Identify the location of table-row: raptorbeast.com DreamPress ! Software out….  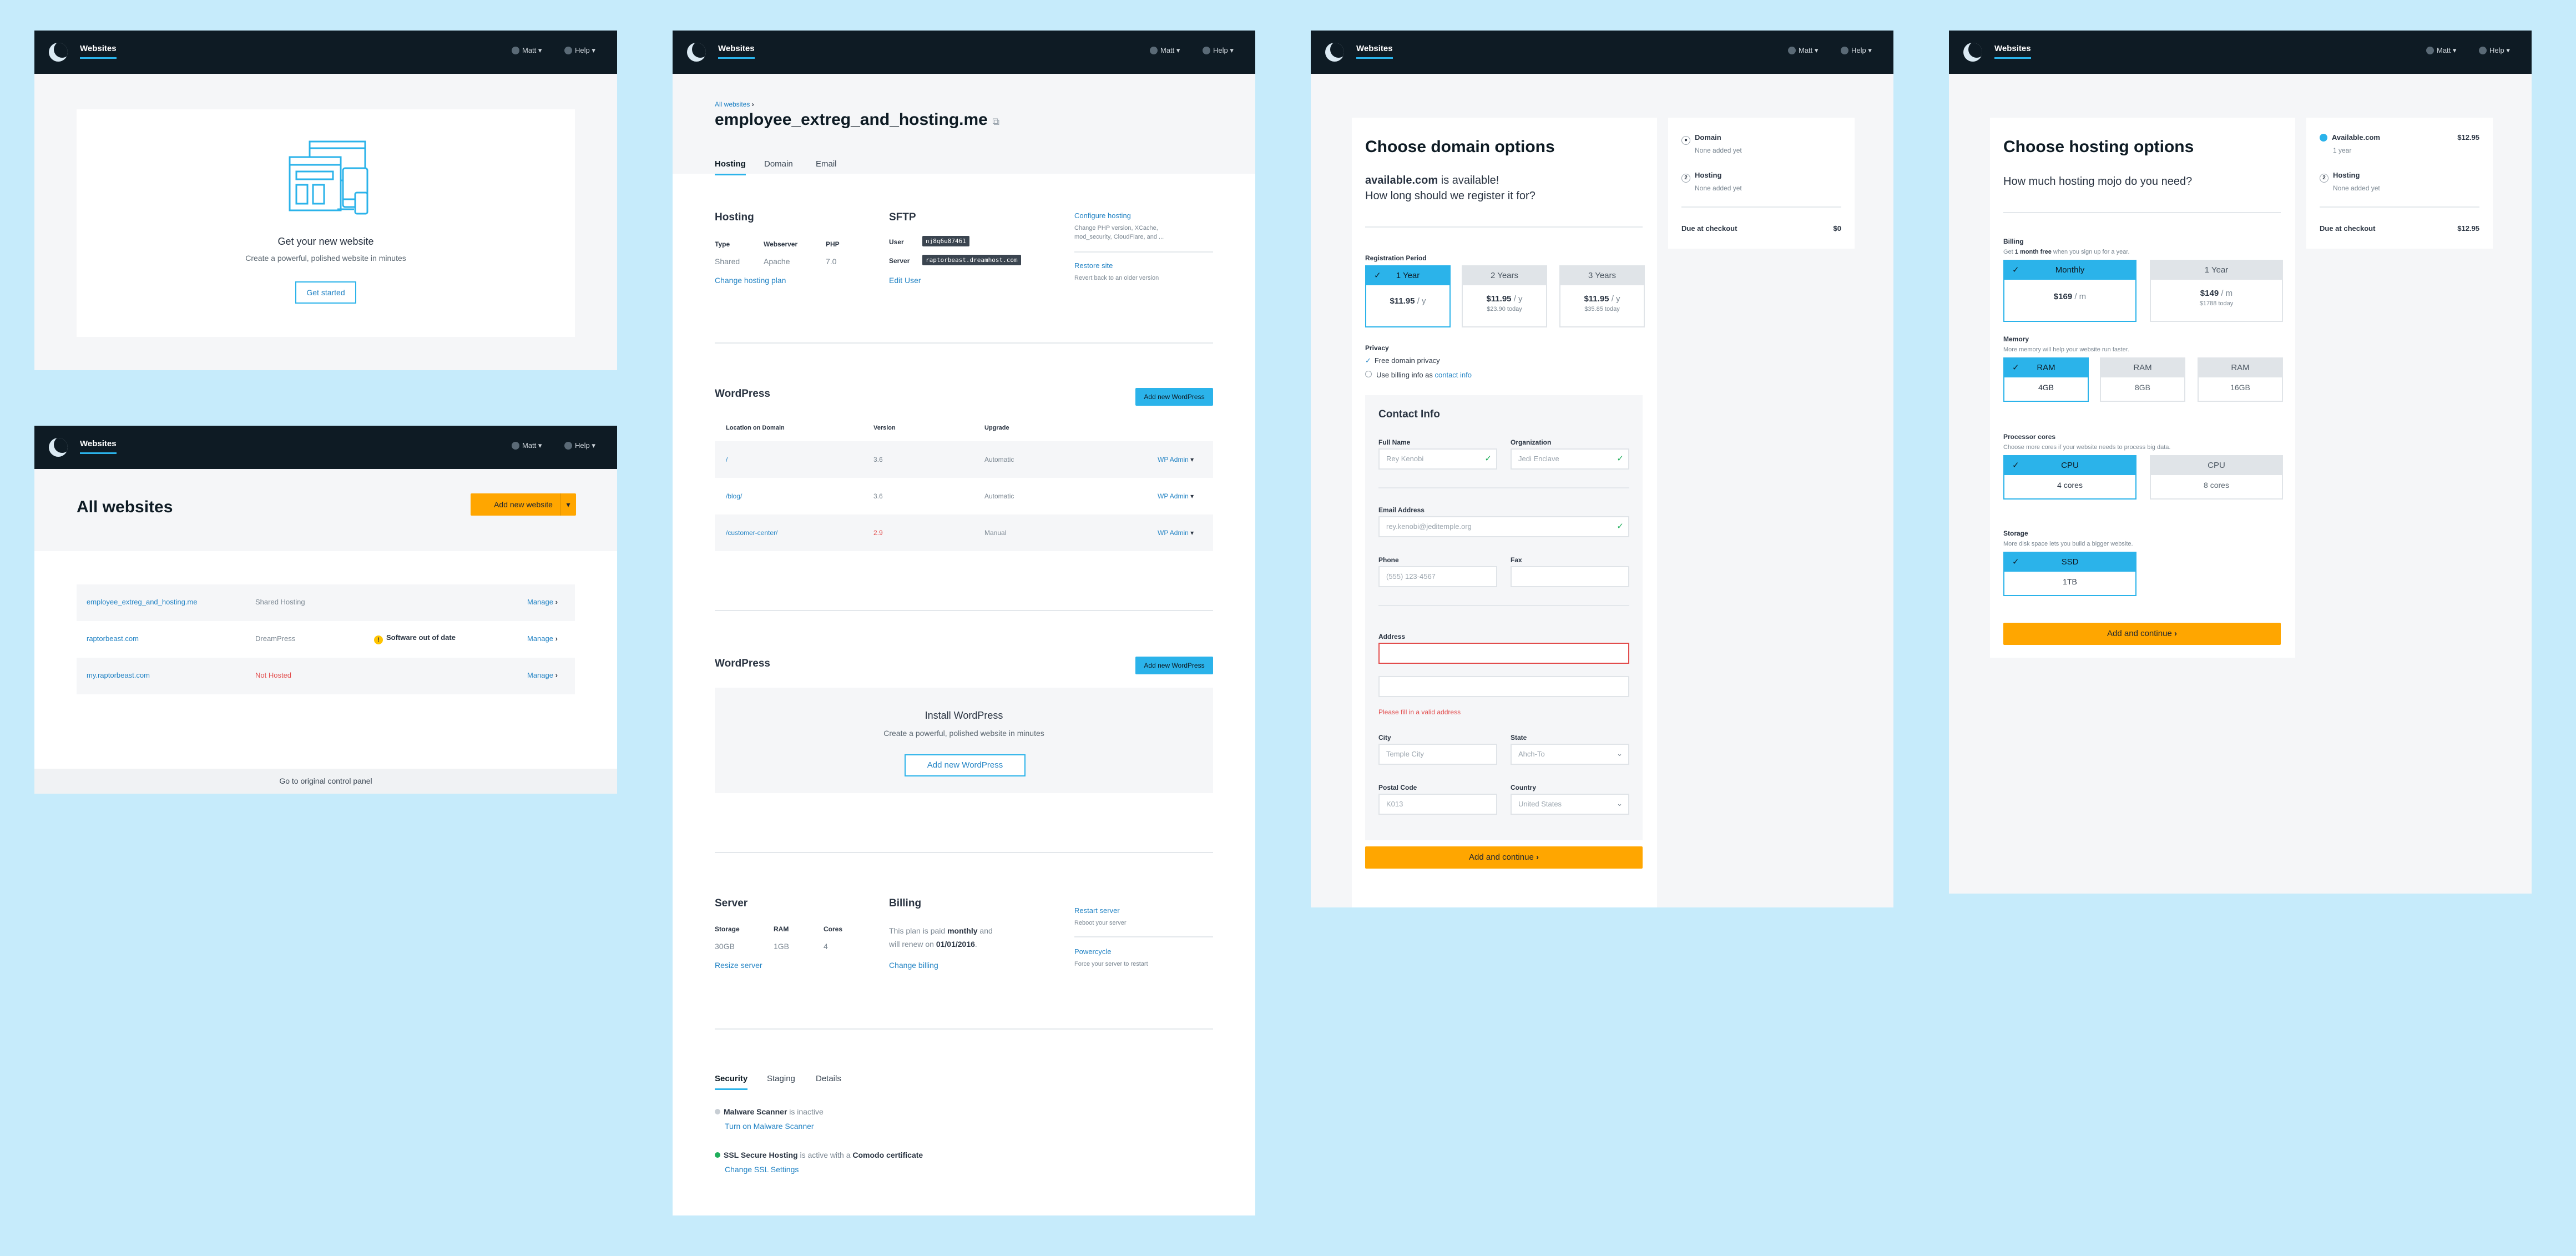
(326, 639).